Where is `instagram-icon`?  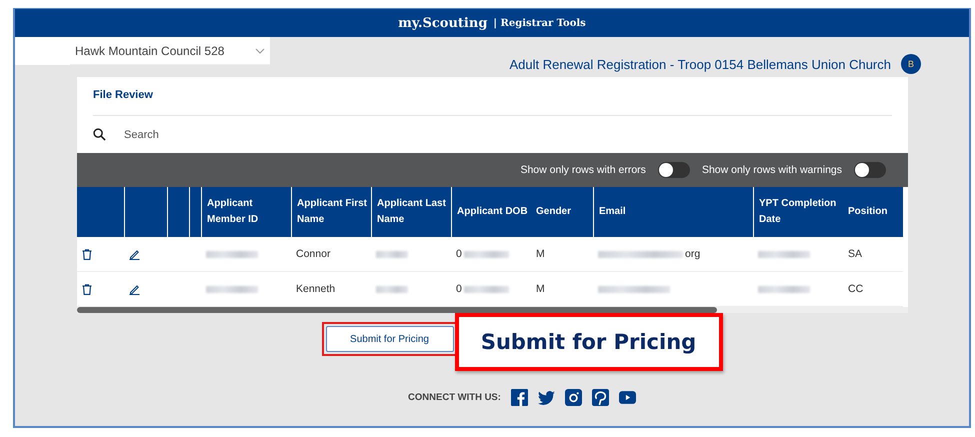 instagram-icon is located at coordinates (573, 397).